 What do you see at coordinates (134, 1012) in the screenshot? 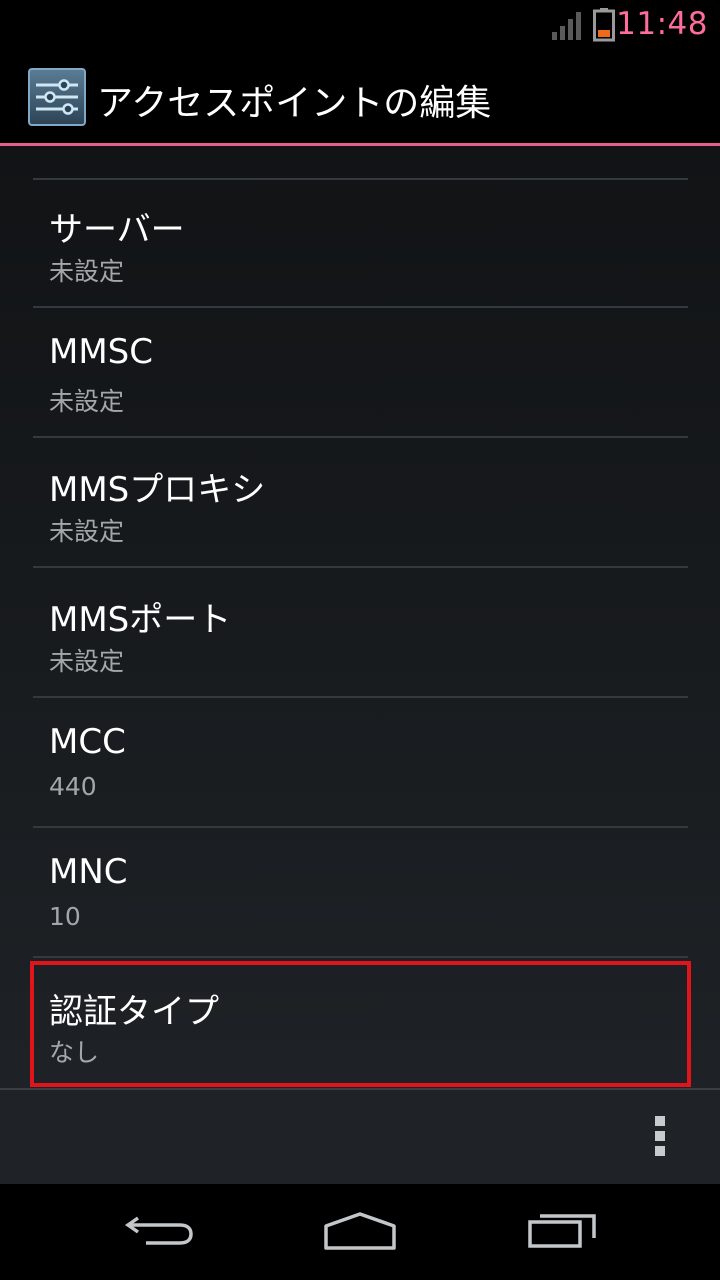
I see `pref-title: 認証タイプ` at bounding box center [134, 1012].